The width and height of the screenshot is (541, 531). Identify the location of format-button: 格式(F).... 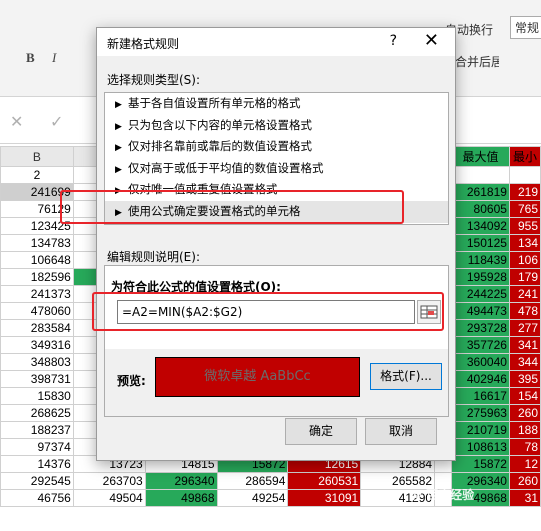
(406, 376).